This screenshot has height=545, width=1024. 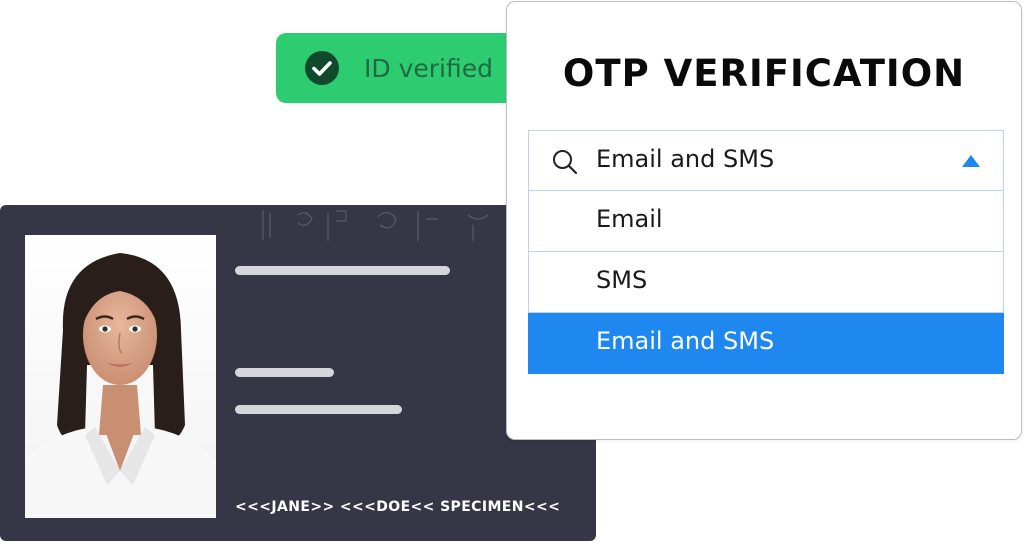 I want to click on option-label: Email and SMS, so click(x=685, y=341).